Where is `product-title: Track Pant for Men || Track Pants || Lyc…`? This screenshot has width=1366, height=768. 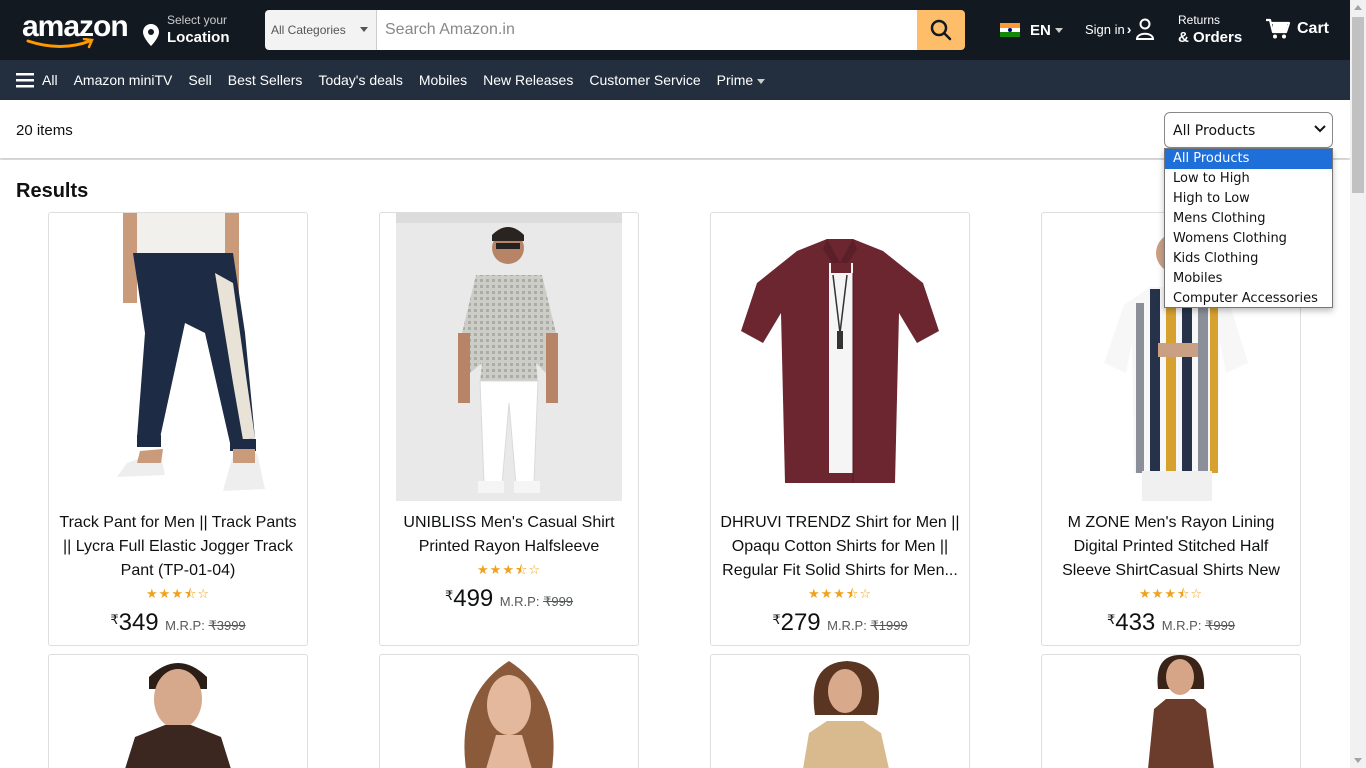
product-title: Track Pant for Men || Track Pants || Lyc… is located at coordinates (178, 547).